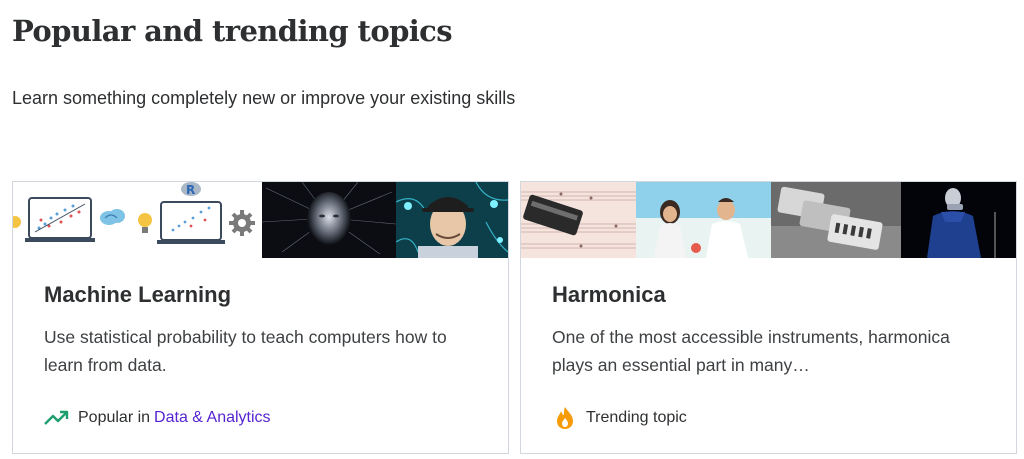  Describe the element at coordinates (578, 220) in the screenshot. I see `harmonica-sheet-music-image` at that location.